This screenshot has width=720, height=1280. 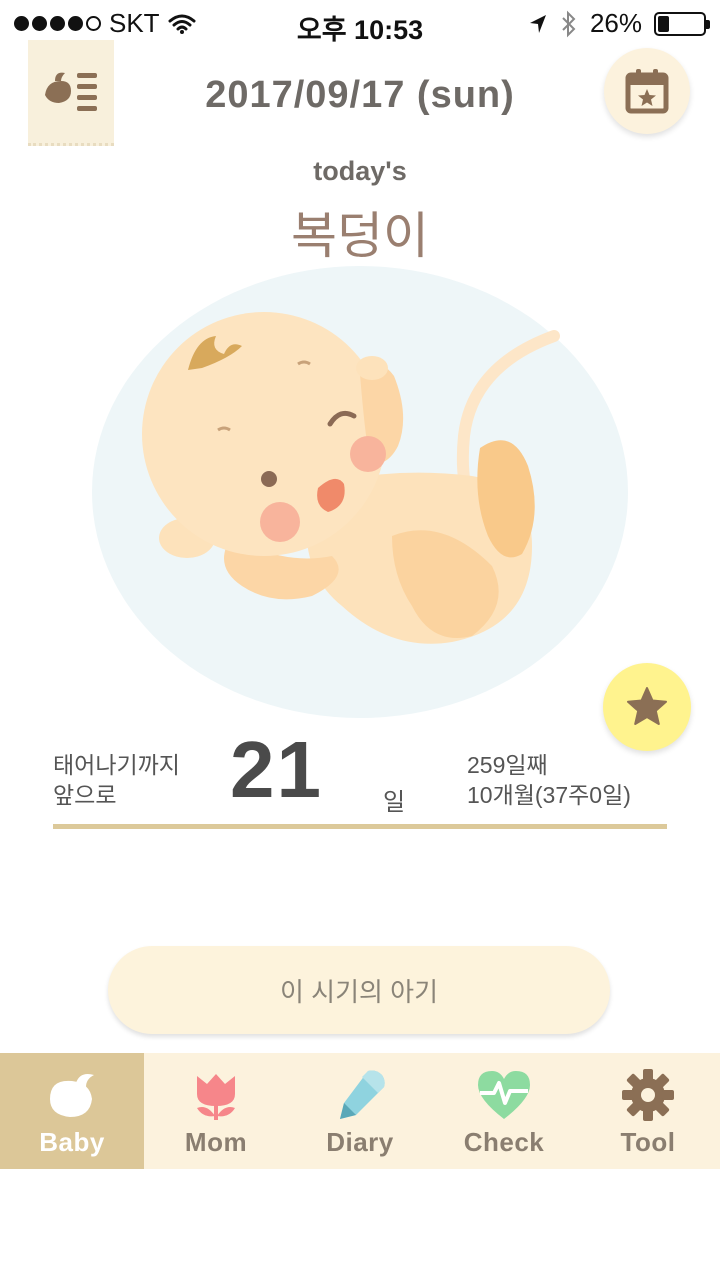 What do you see at coordinates (359, 990) in the screenshot?
I see `baby-this-period-button: 이 시기의 아기` at bounding box center [359, 990].